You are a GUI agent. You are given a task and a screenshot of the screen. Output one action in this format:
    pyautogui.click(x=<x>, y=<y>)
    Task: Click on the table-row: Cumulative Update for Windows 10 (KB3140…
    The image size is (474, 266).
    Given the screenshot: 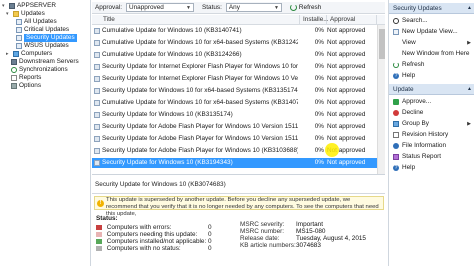 What is the action you would take?
    pyautogui.click(x=234, y=31)
    